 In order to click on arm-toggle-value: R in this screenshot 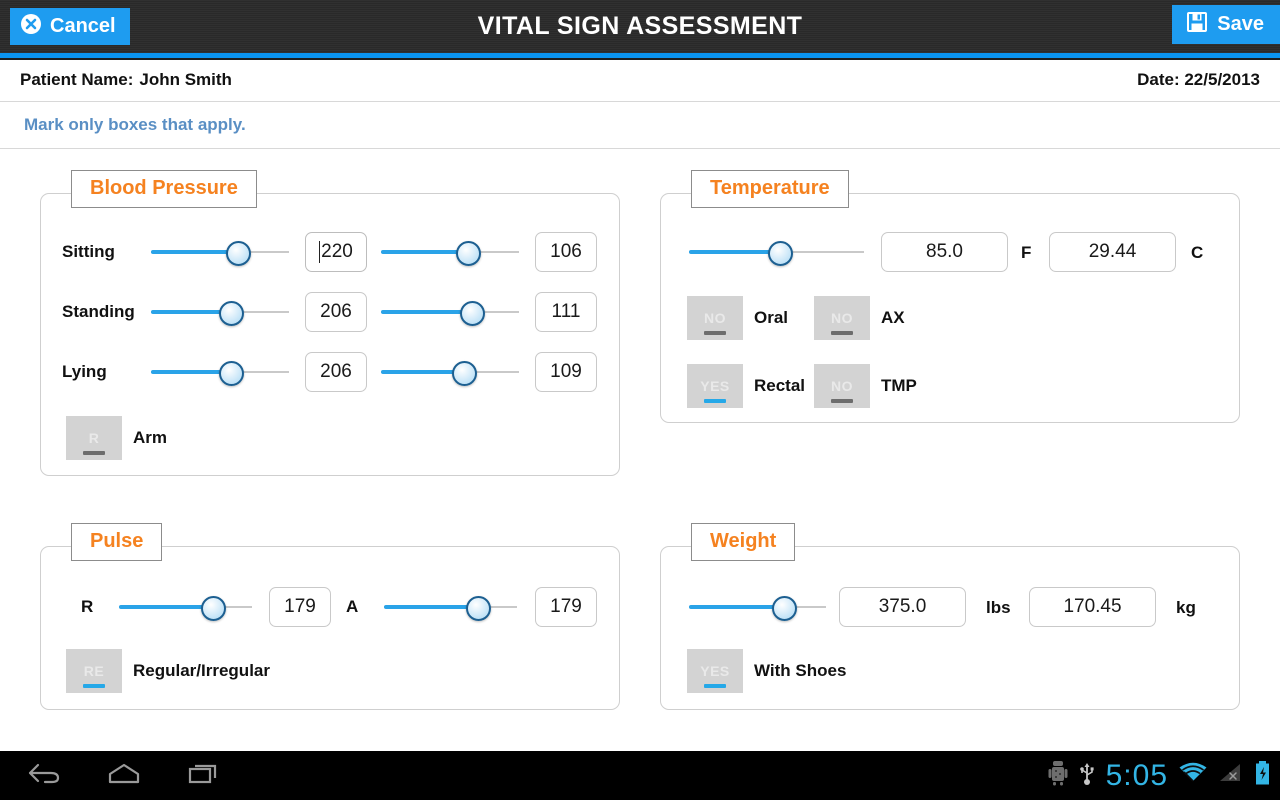, I will do `click(94, 438)`.